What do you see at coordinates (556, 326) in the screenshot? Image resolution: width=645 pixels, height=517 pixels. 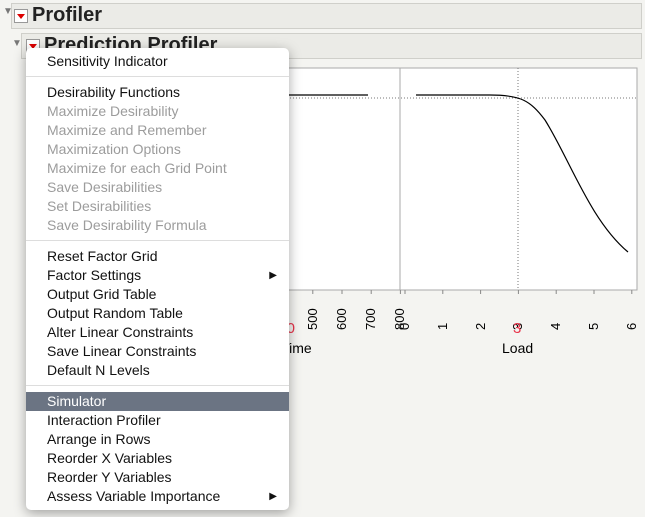 I see `axis-tick-label: 4` at bounding box center [556, 326].